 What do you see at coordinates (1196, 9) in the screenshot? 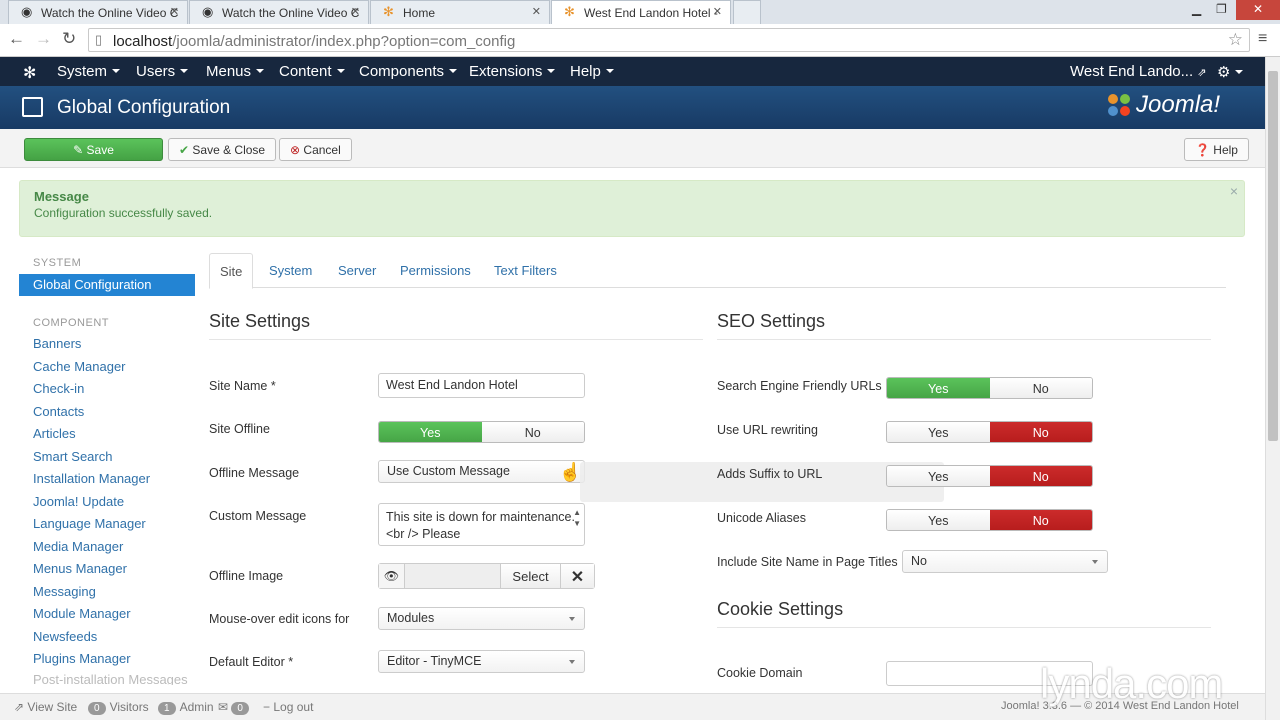
I see `minimize-icon: ▁` at bounding box center [1196, 9].